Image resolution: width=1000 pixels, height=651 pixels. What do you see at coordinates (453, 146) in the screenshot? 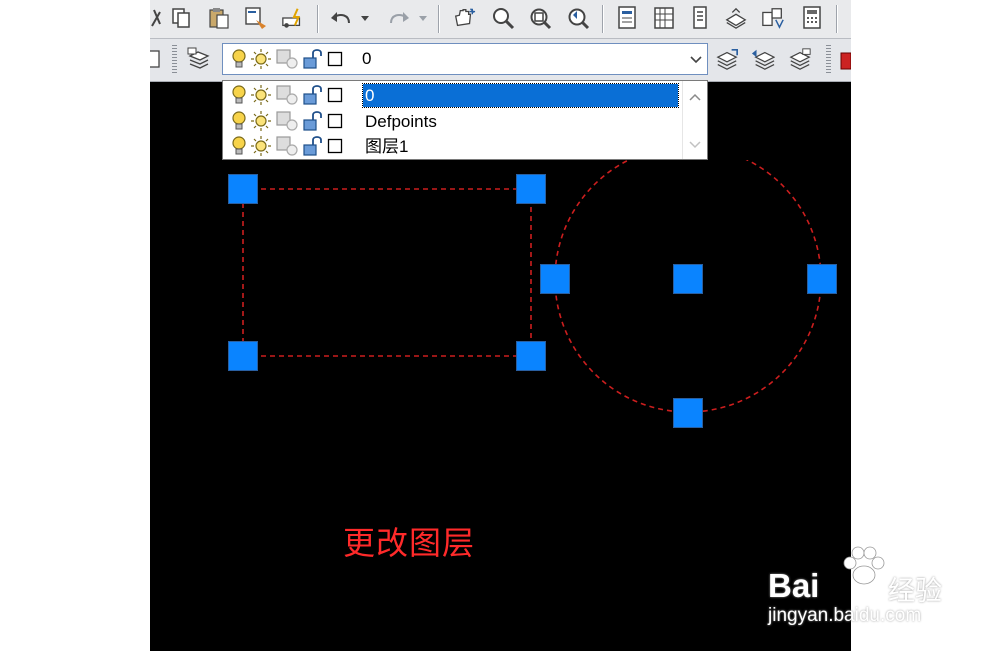
I see `layer-row-layer1: 图层1` at bounding box center [453, 146].